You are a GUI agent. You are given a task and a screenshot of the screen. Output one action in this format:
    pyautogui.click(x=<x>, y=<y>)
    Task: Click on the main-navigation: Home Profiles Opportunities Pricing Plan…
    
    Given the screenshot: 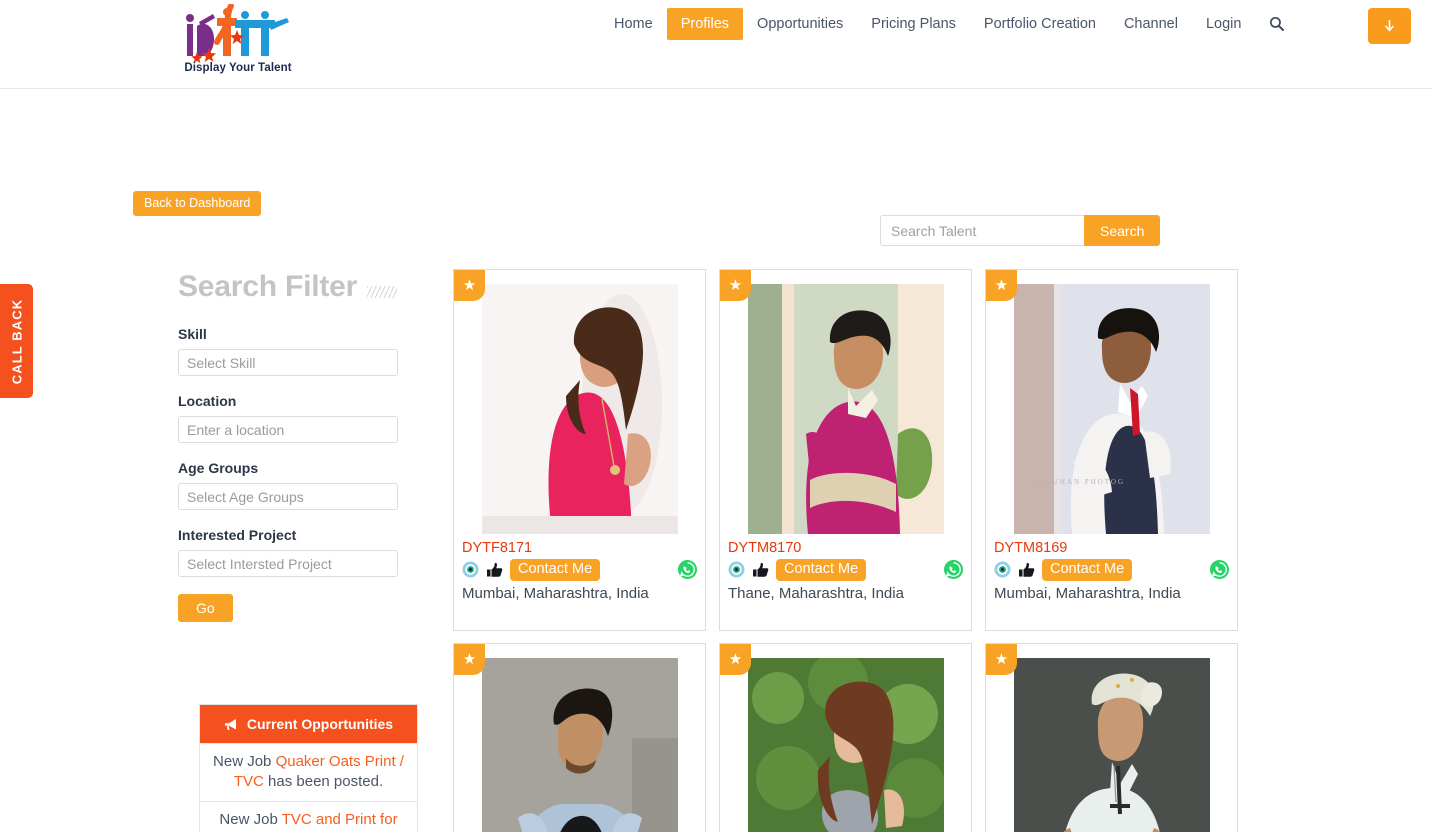 What is the action you would take?
    pyautogui.click(x=942, y=24)
    